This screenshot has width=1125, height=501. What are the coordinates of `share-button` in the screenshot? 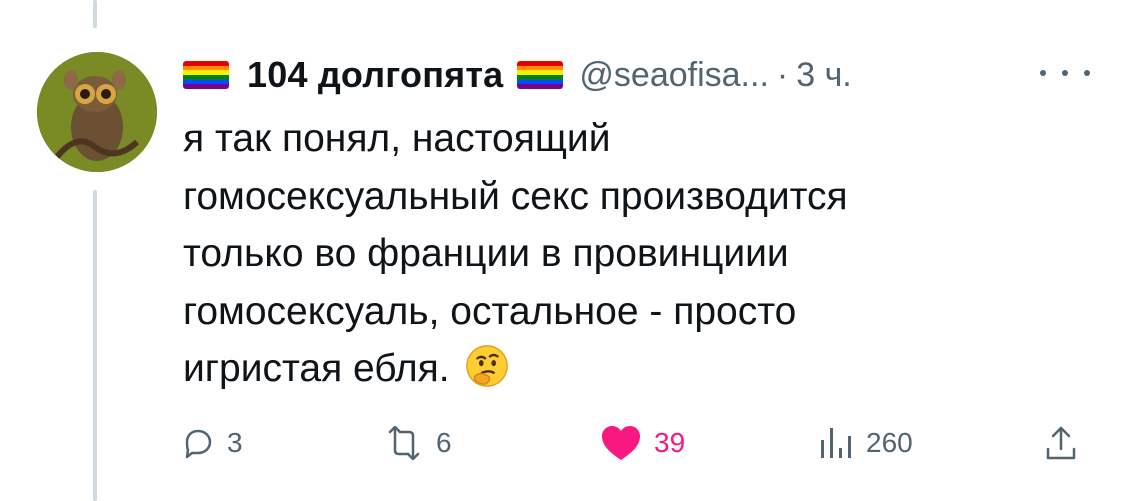 It's located at (1061, 442).